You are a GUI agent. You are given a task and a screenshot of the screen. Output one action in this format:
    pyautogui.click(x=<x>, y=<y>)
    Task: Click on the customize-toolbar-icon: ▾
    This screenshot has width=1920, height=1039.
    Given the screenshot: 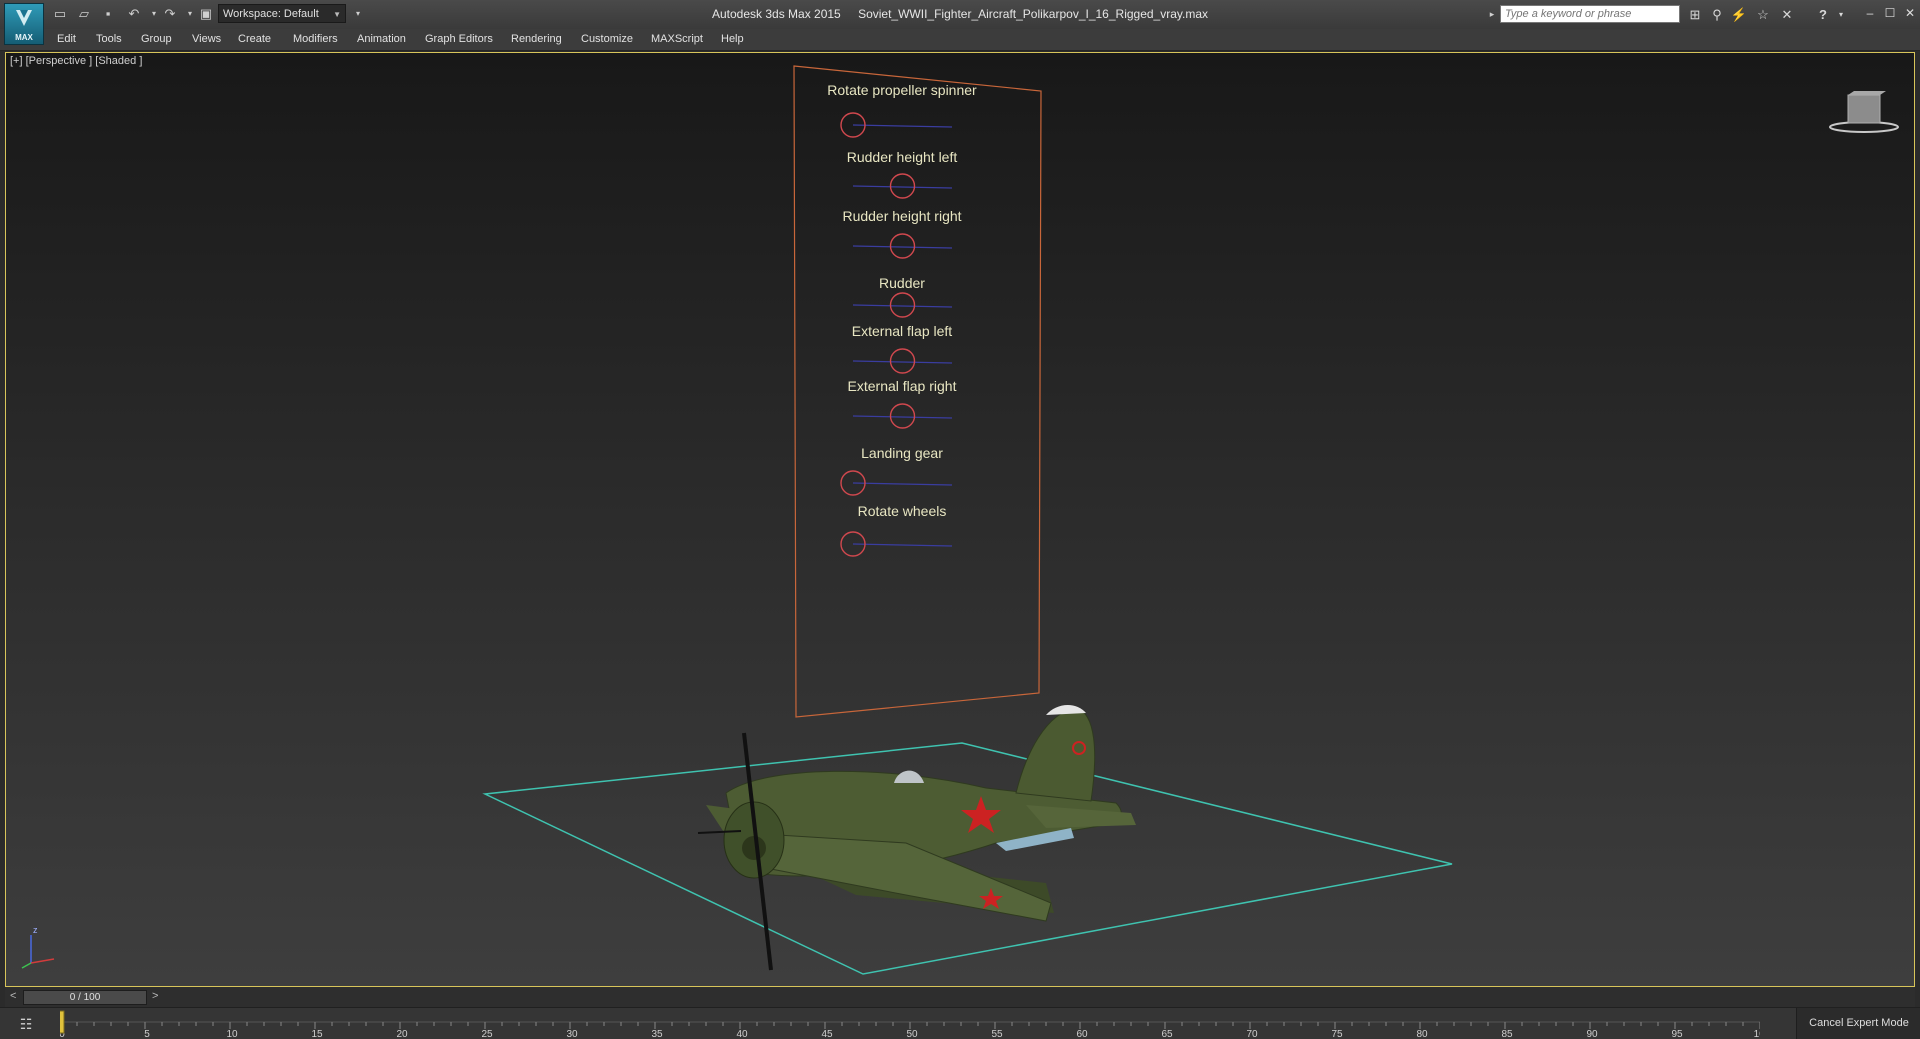 What is the action you would take?
    pyautogui.click(x=358, y=14)
    